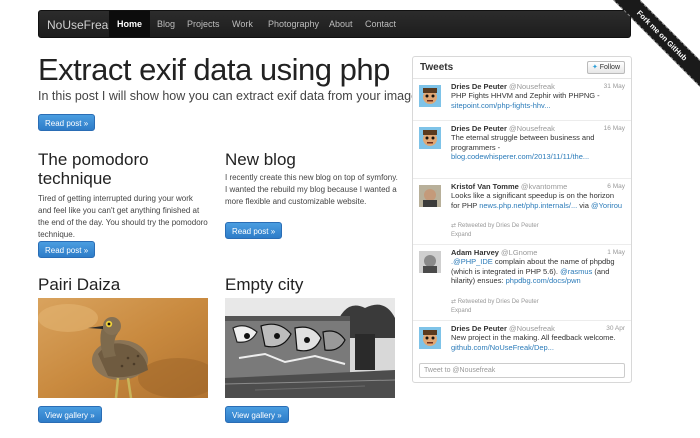  Describe the element at coordinates (616, 252) in the screenshot. I see `tweet-date: 1 May` at that location.